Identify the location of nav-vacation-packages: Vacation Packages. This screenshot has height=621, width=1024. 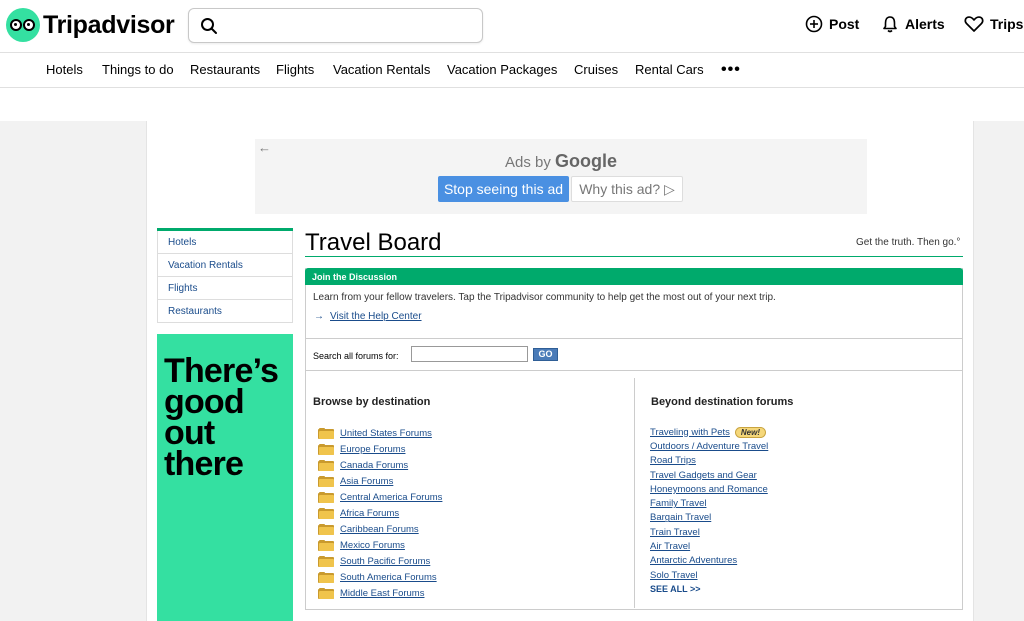
(502, 69).